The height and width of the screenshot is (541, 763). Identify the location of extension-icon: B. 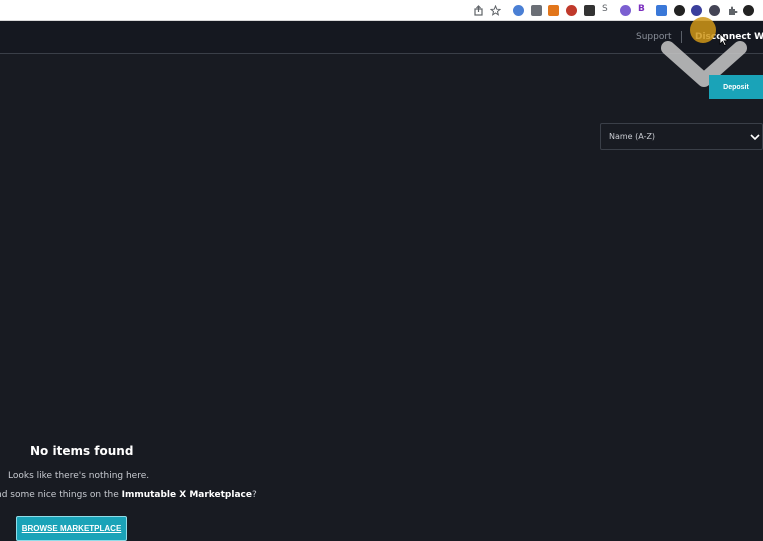
(643, 9).